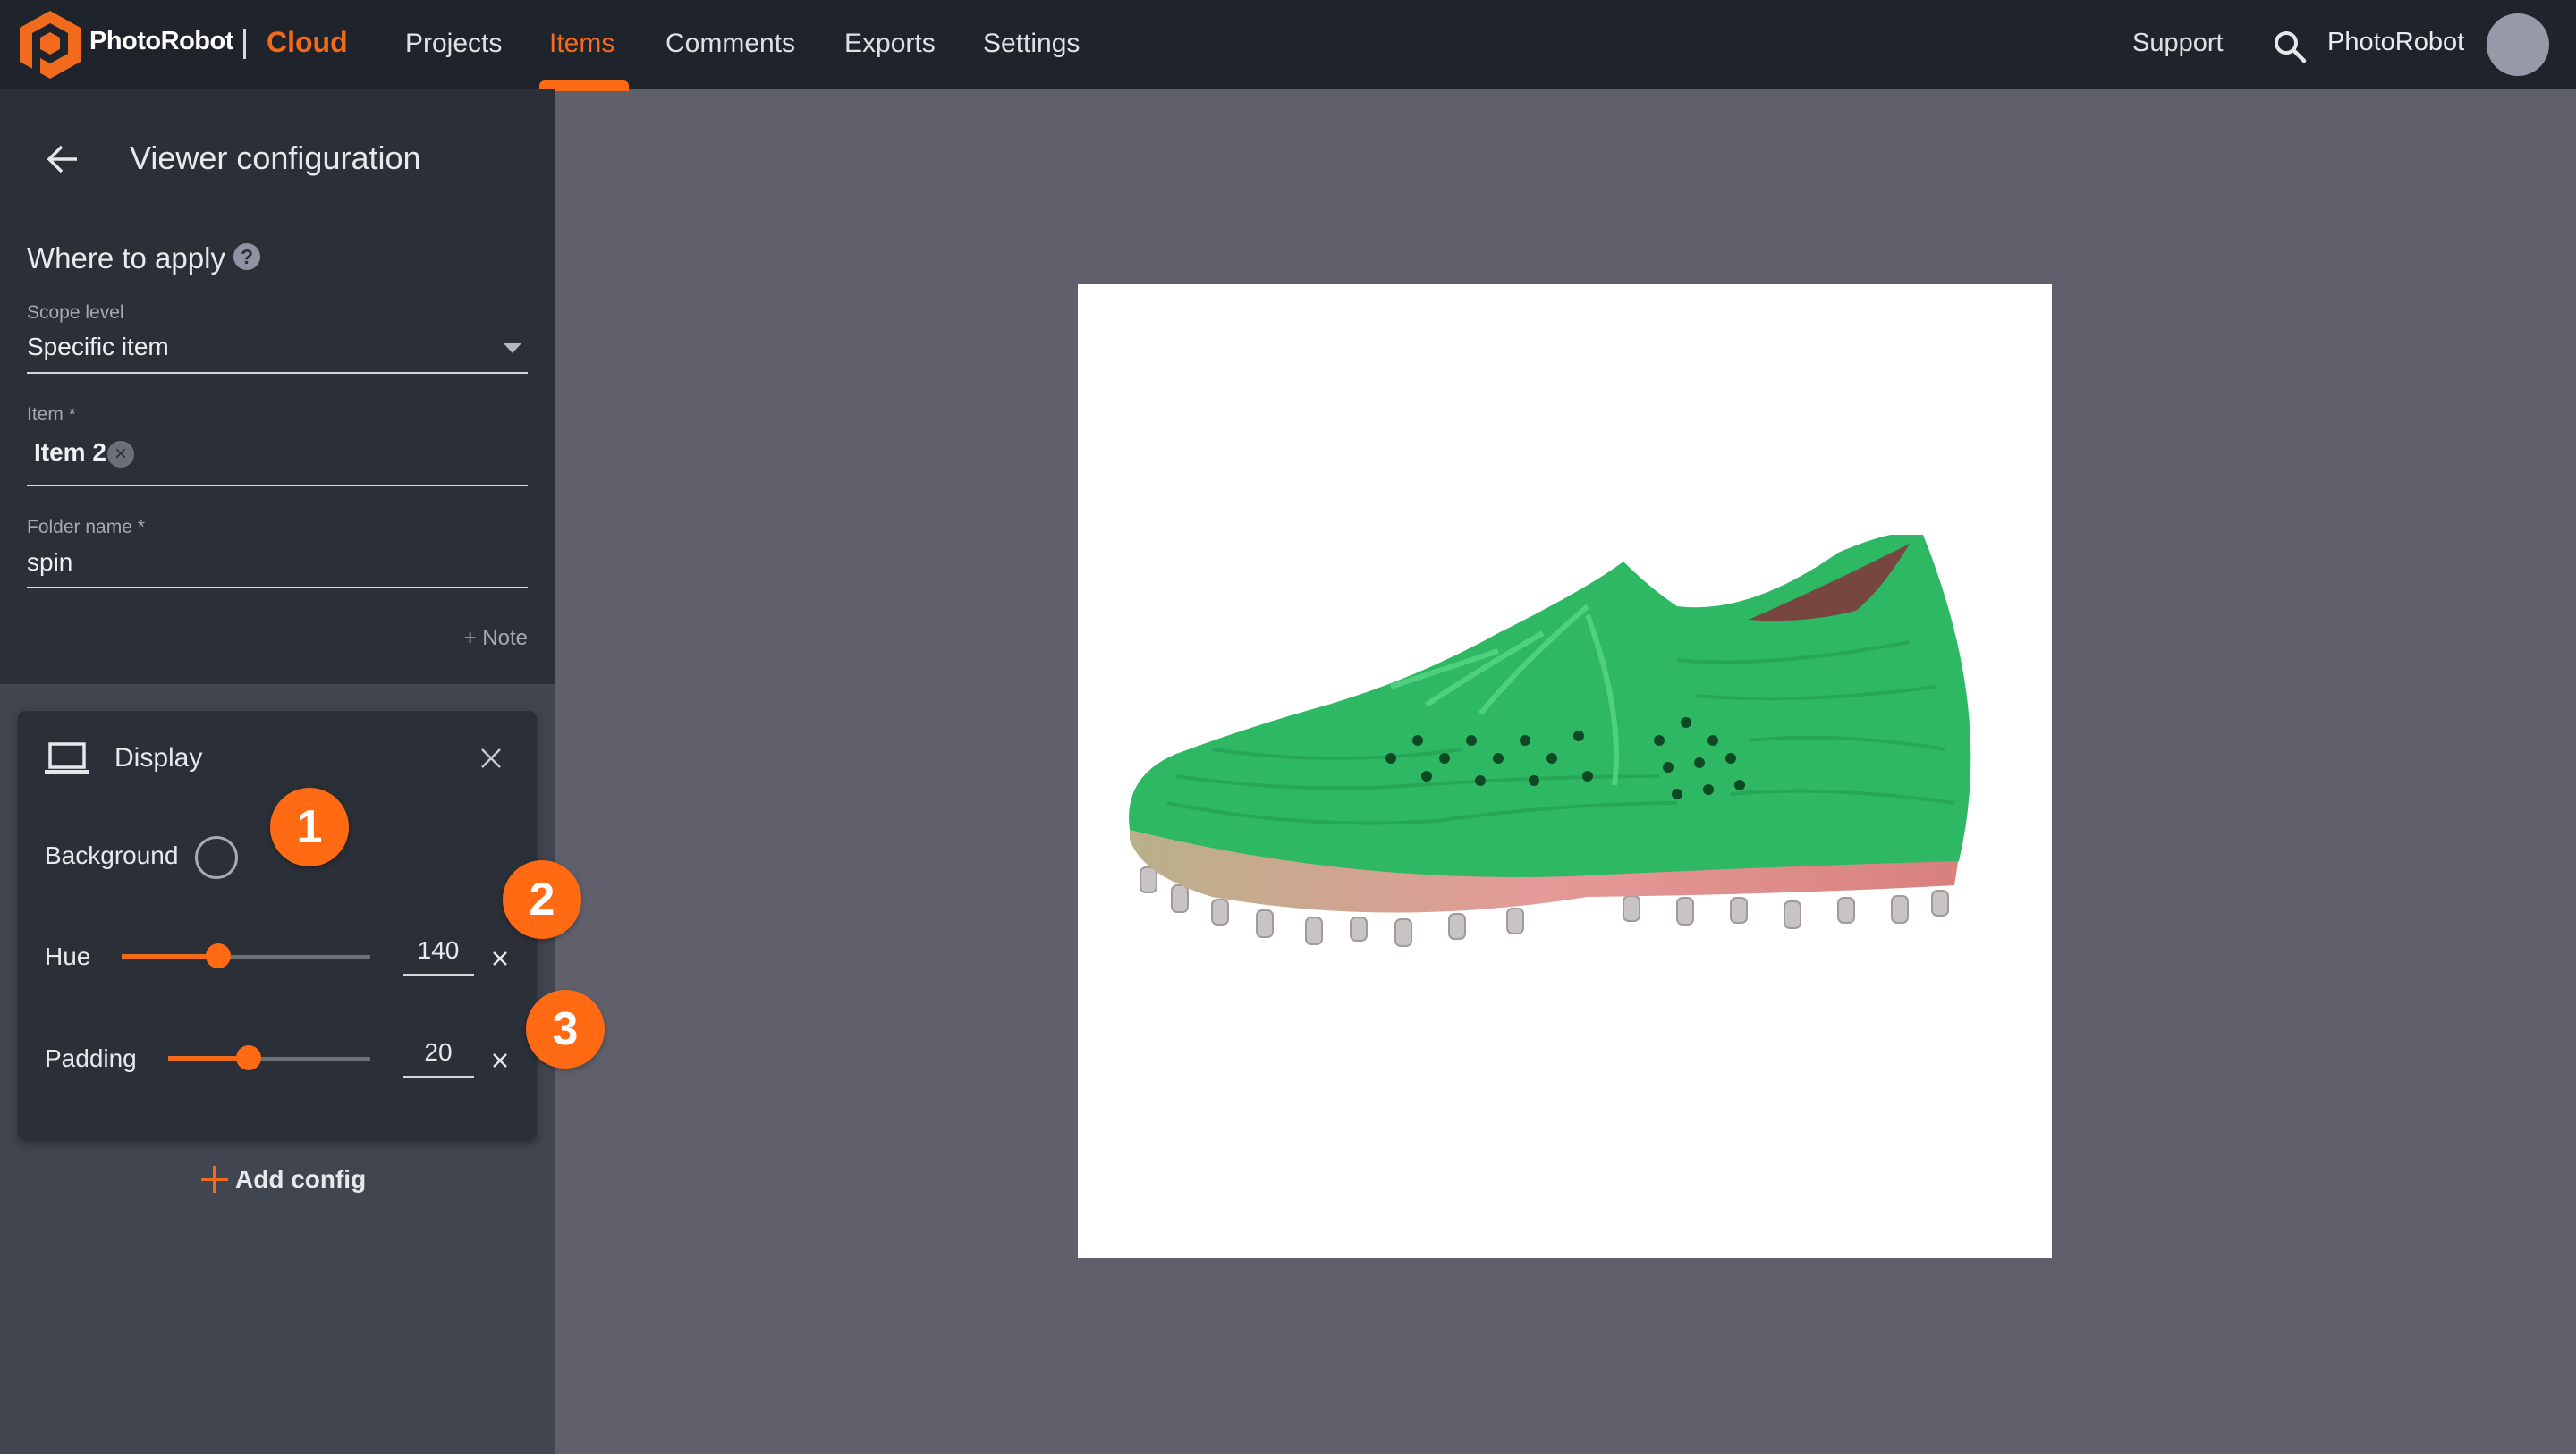  Describe the element at coordinates (161, 41) in the screenshot. I see `brand-name: PhotoRobot` at that location.